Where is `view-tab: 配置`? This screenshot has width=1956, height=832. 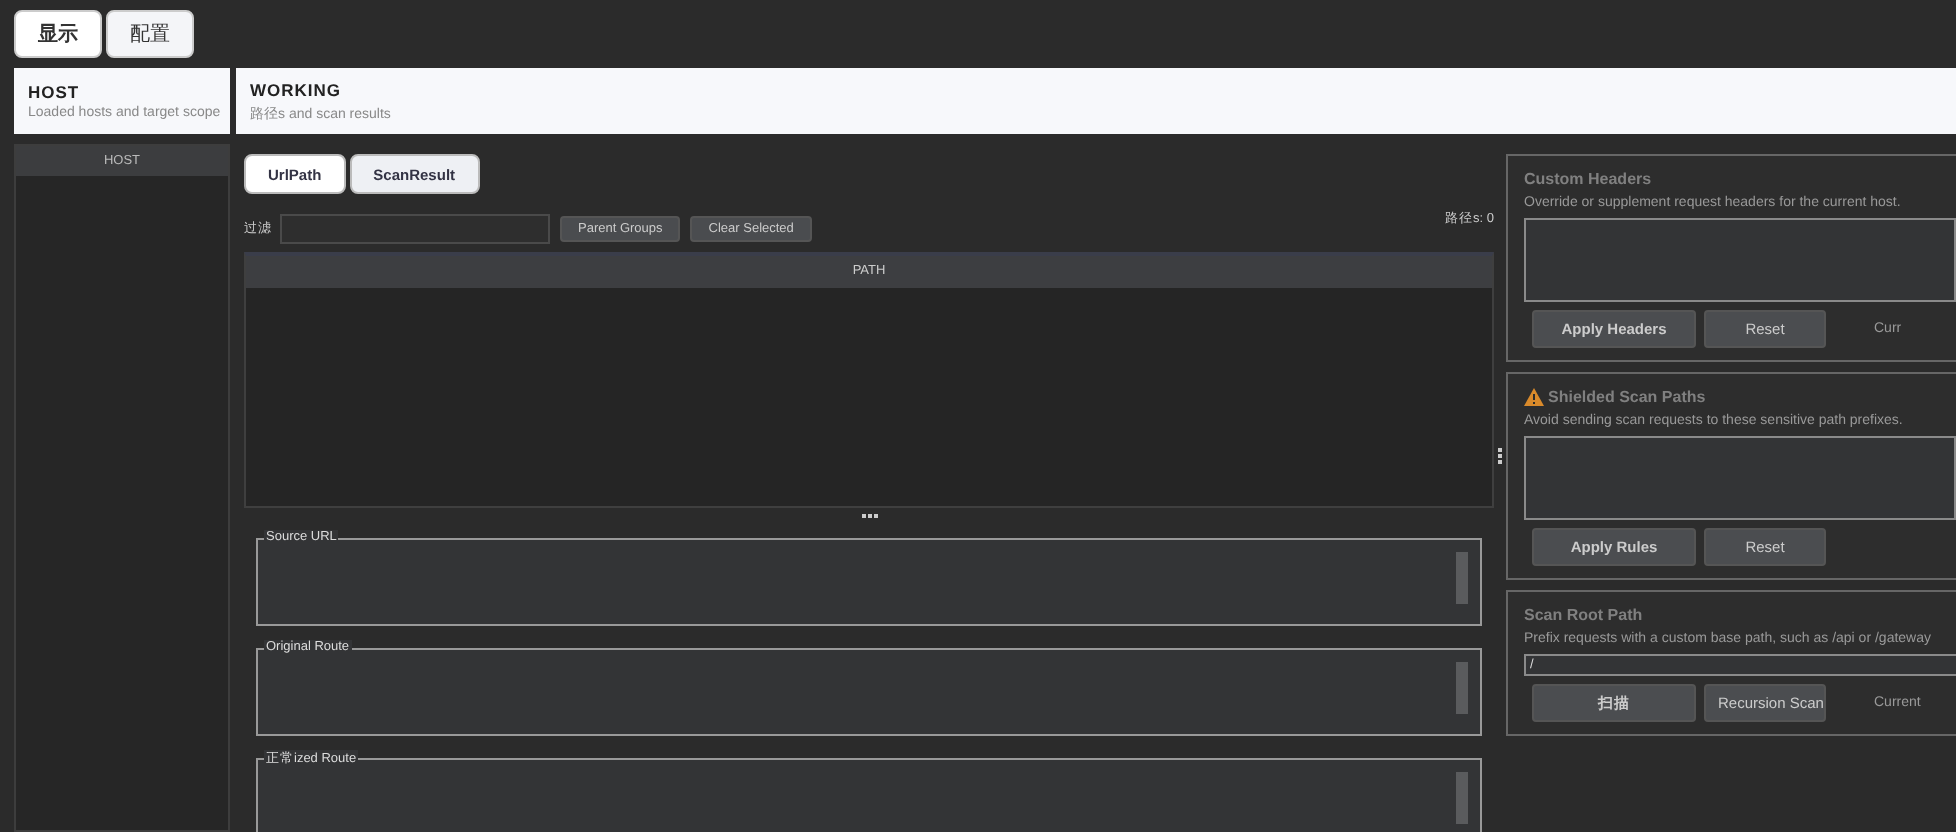
view-tab: 配置 is located at coordinates (150, 34).